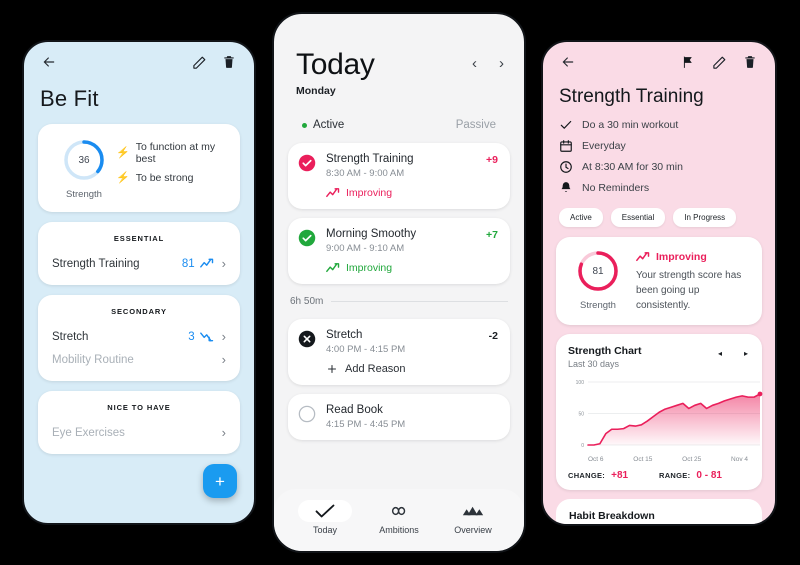 This screenshot has width=800, height=565. I want to click on right-appbar, so click(659, 62).